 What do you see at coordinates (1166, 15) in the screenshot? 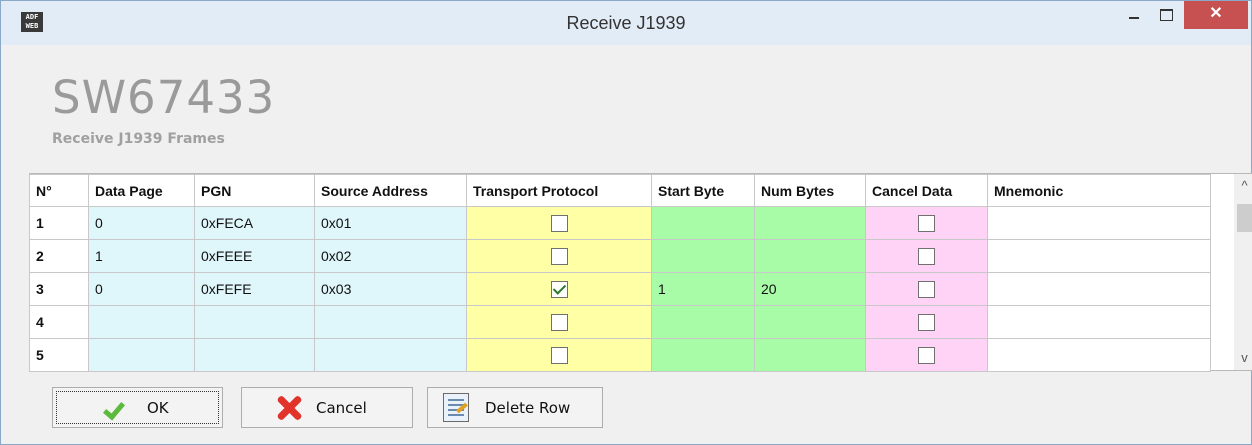
I see `maximize-button` at bounding box center [1166, 15].